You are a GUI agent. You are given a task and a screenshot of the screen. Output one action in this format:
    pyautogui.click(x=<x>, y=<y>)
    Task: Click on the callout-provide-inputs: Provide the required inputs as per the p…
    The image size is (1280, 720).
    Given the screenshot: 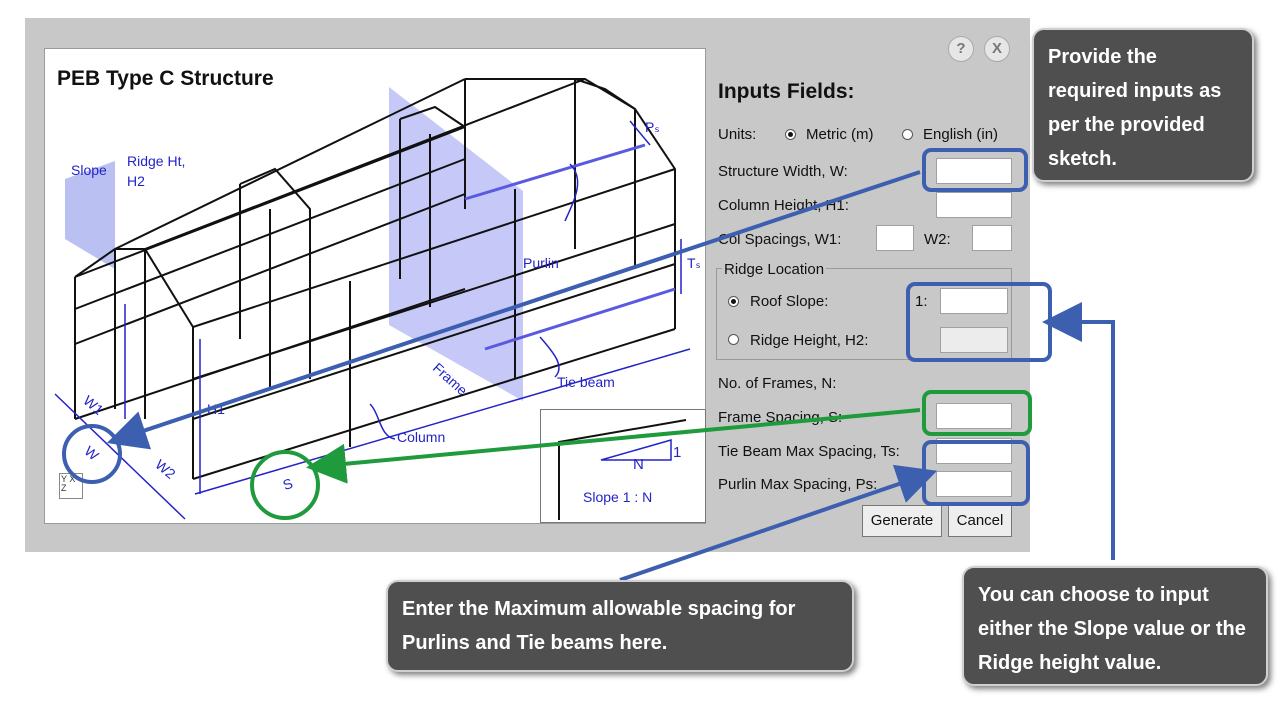 What is the action you would take?
    pyautogui.click(x=1143, y=105)
    